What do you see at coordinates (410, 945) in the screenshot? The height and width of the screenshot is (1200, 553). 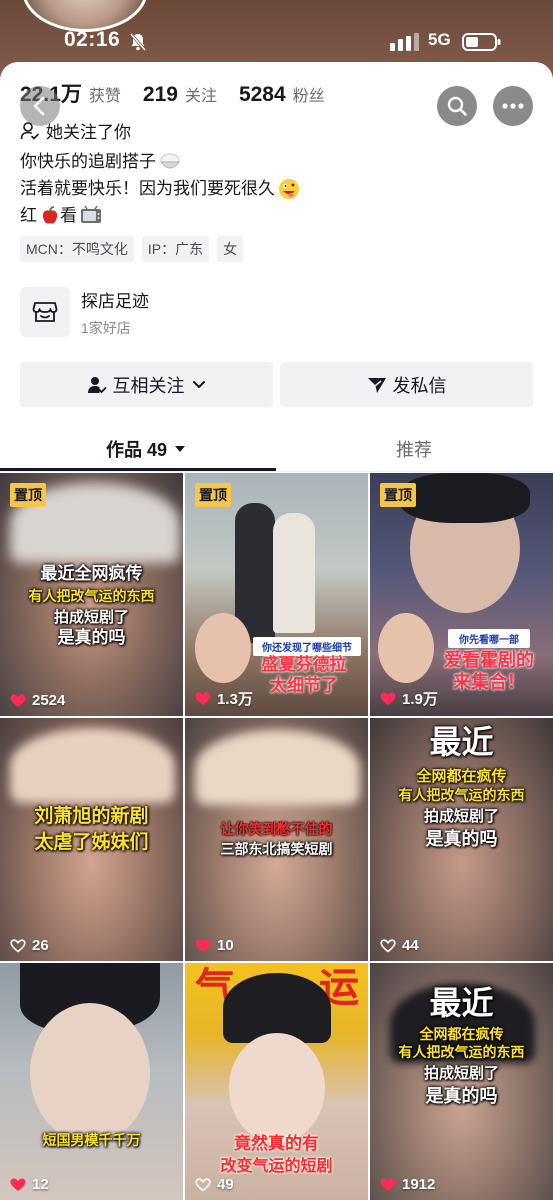 I see `video-like-count: 44` at bounding box center [410, 945].